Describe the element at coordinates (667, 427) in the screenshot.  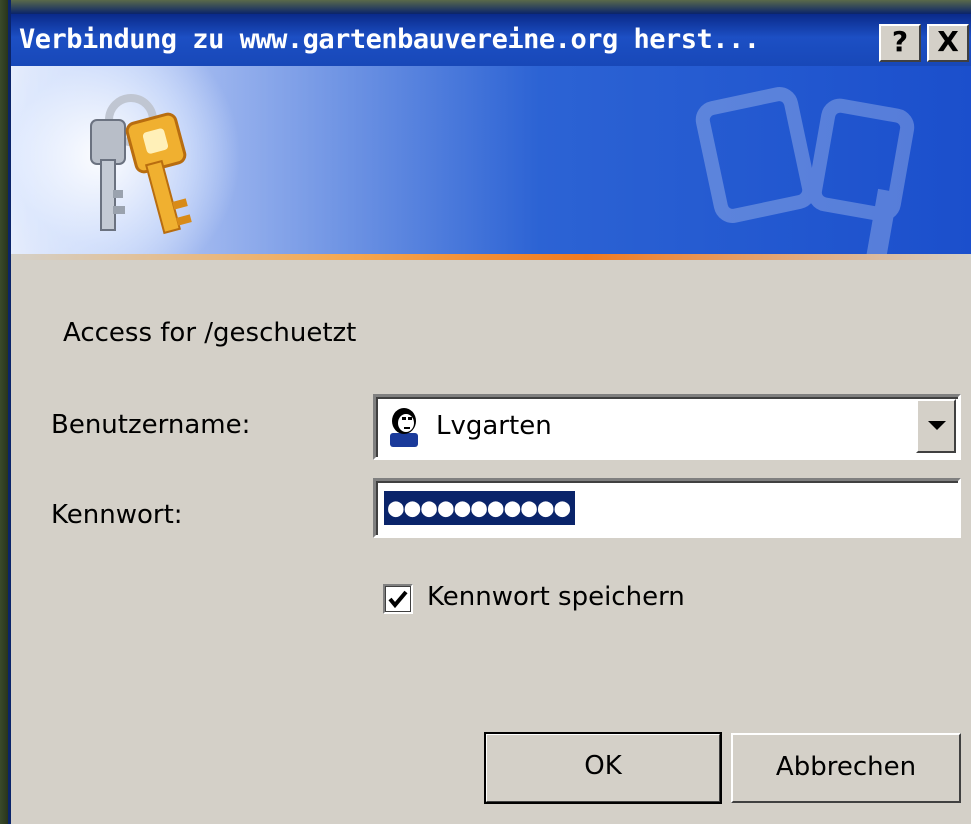
I see `username-combobox: Lvgarten` at that location.